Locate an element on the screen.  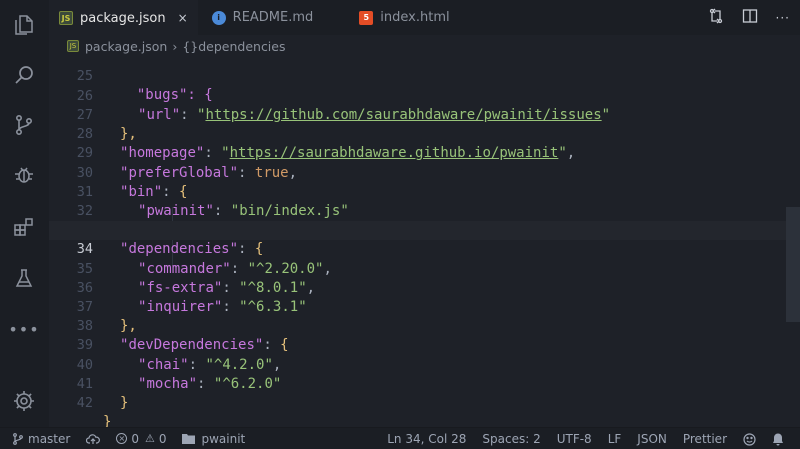
encoding: UTF-8 is located at coordinates (574, 438).